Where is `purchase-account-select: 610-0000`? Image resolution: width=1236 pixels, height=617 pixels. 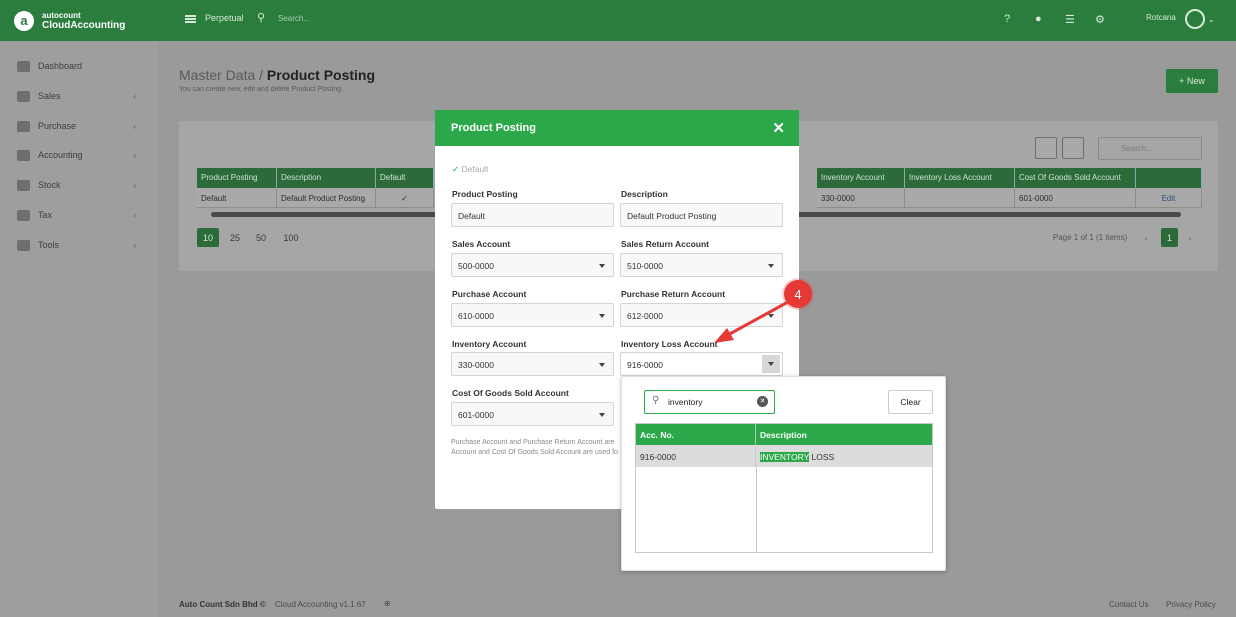
purchase-account-select: 610-0000 is located at coordinates (532, 315).